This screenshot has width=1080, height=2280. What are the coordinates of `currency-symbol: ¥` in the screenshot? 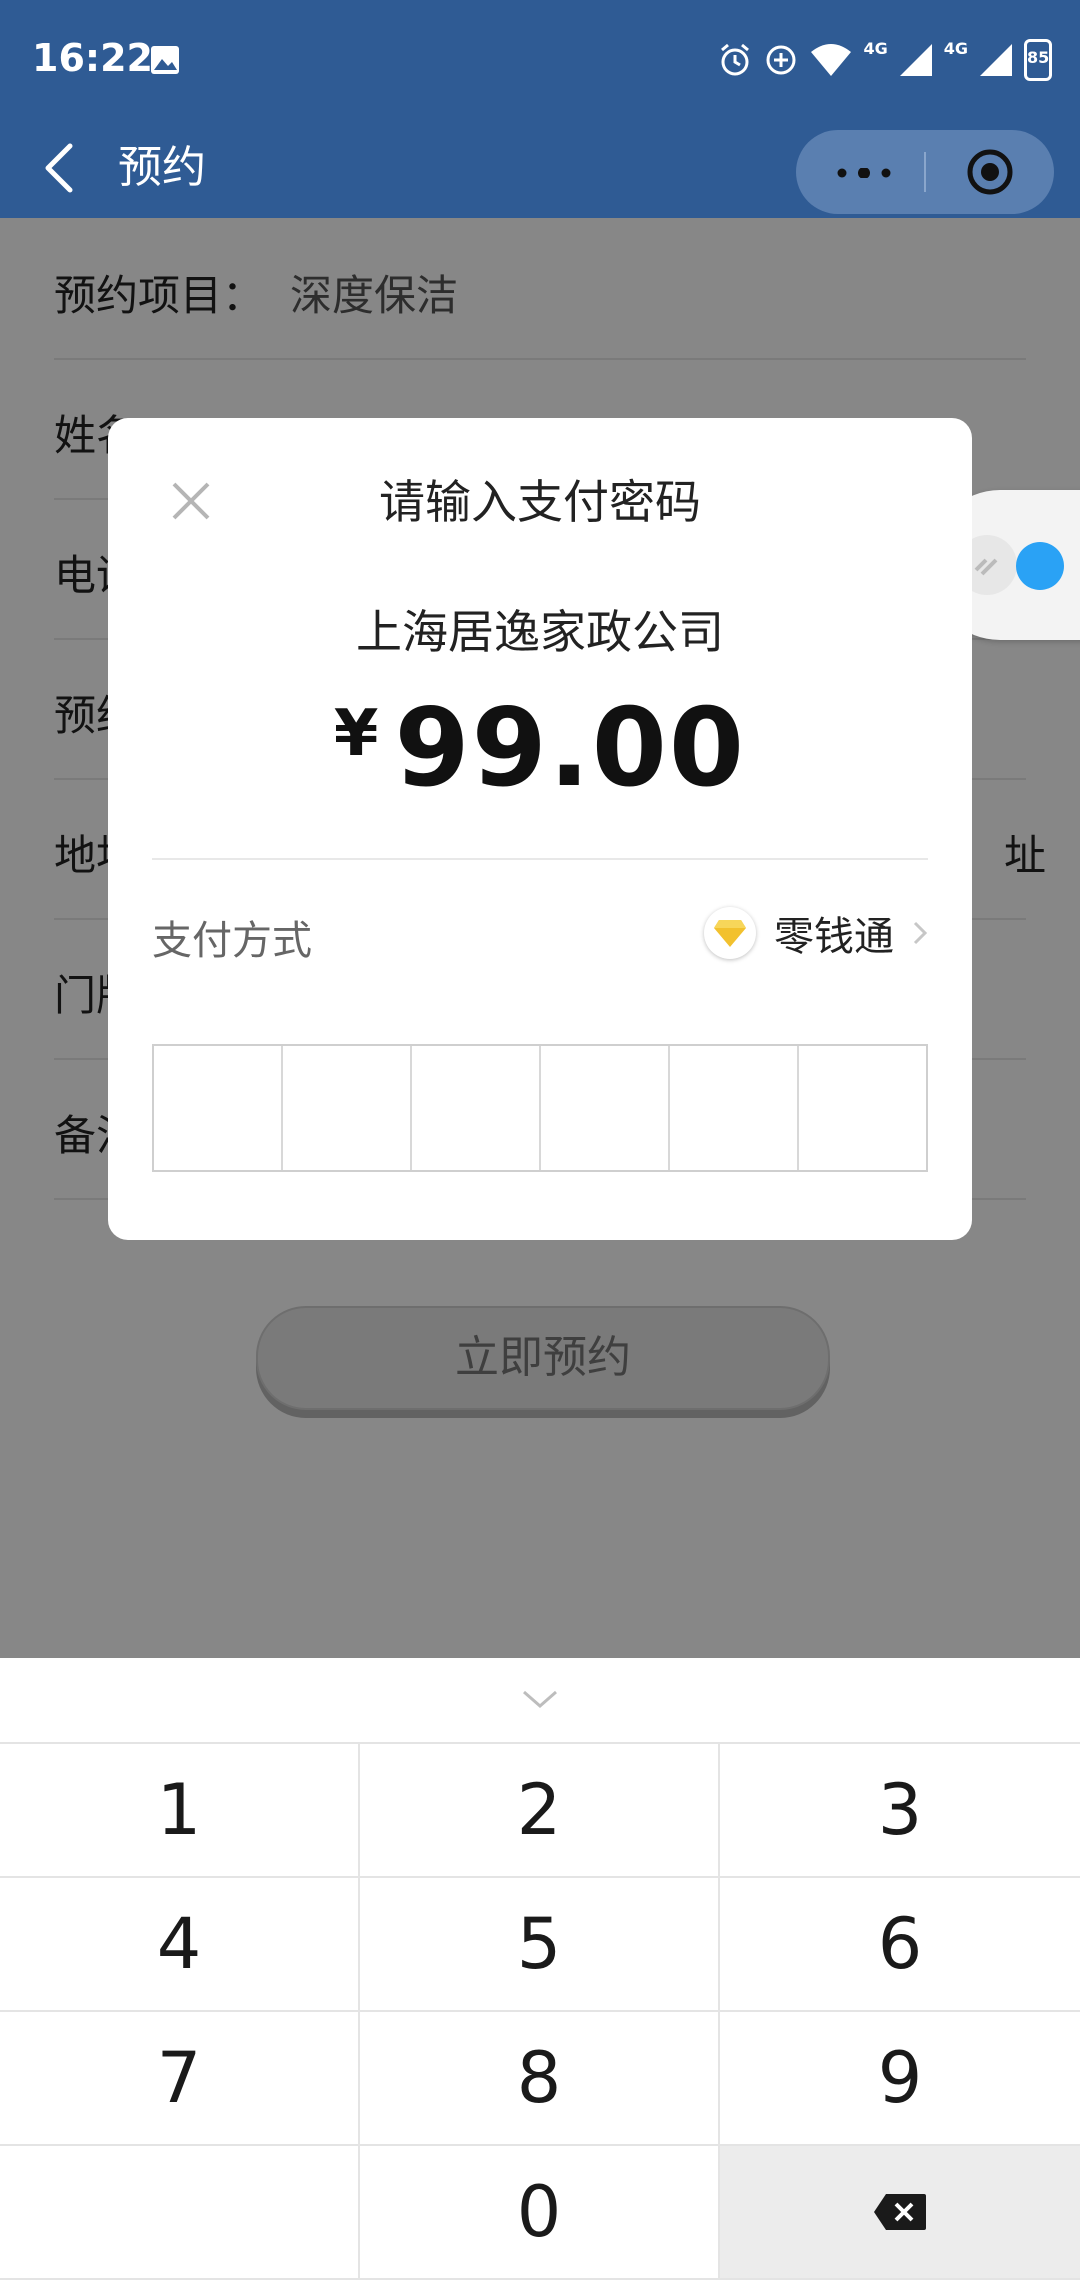 It's located at (356, 734).